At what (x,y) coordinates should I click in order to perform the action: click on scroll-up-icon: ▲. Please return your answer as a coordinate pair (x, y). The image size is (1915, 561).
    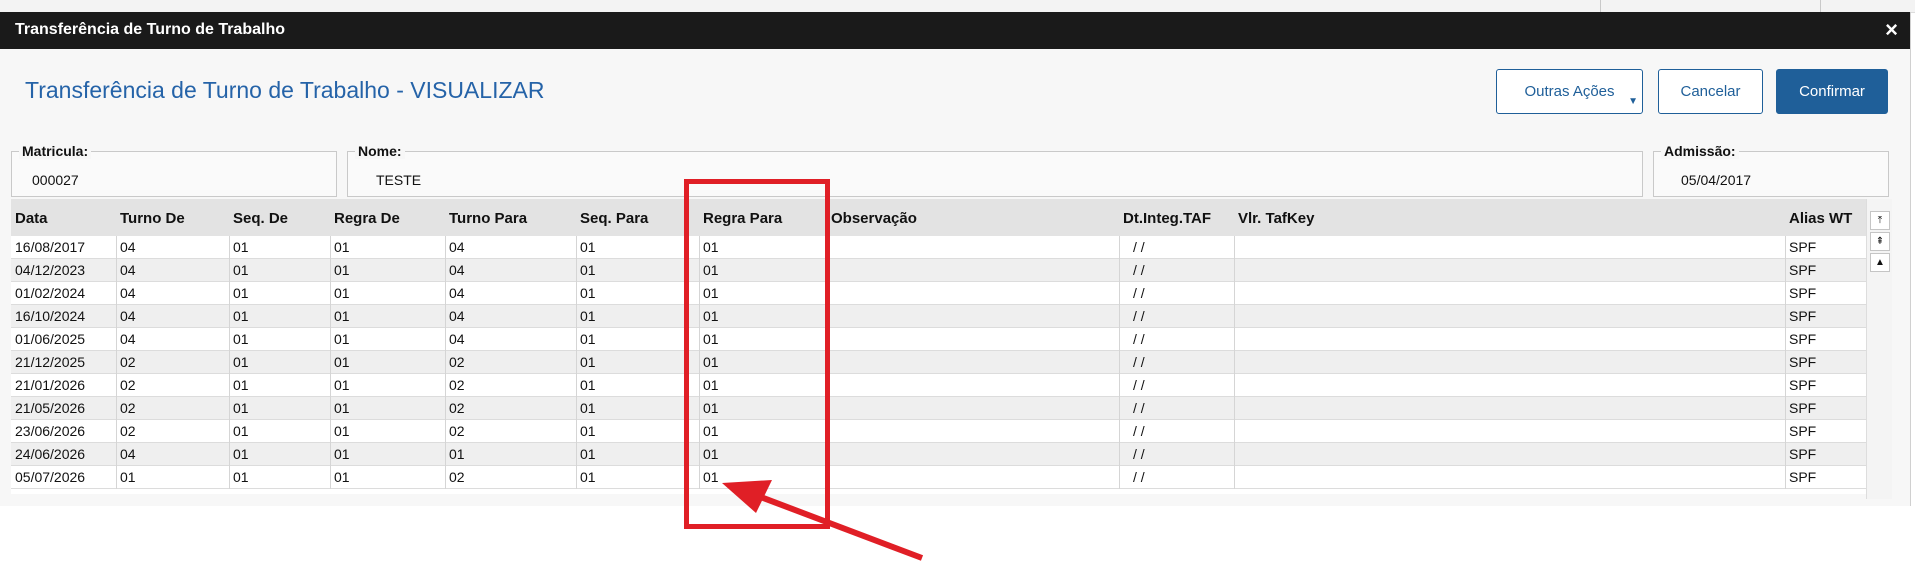
    Looking at the image, I should click on (1880, 262).